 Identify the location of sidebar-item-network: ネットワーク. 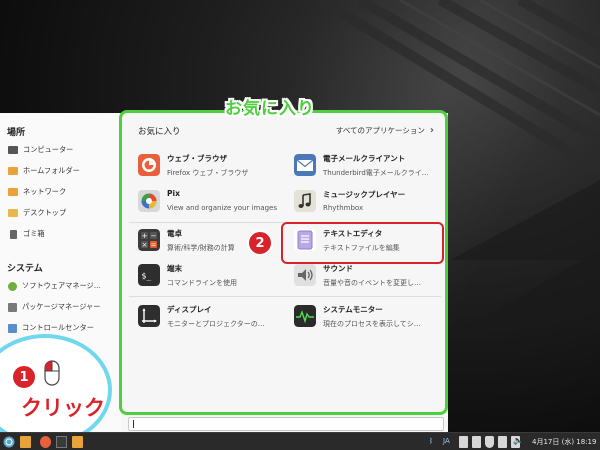
(37, 192).